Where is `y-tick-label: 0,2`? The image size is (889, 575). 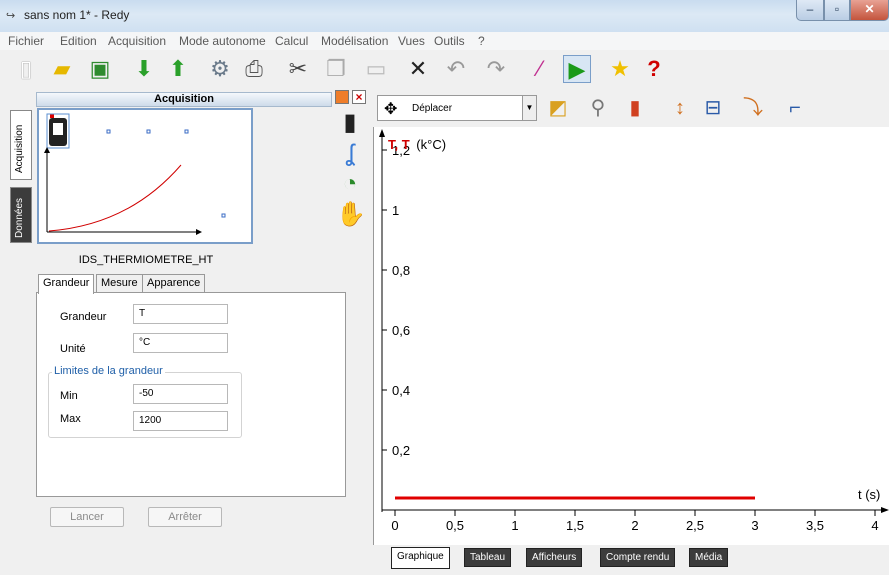 y-tick-label: 0,2 is located at coordinates (401, 450).